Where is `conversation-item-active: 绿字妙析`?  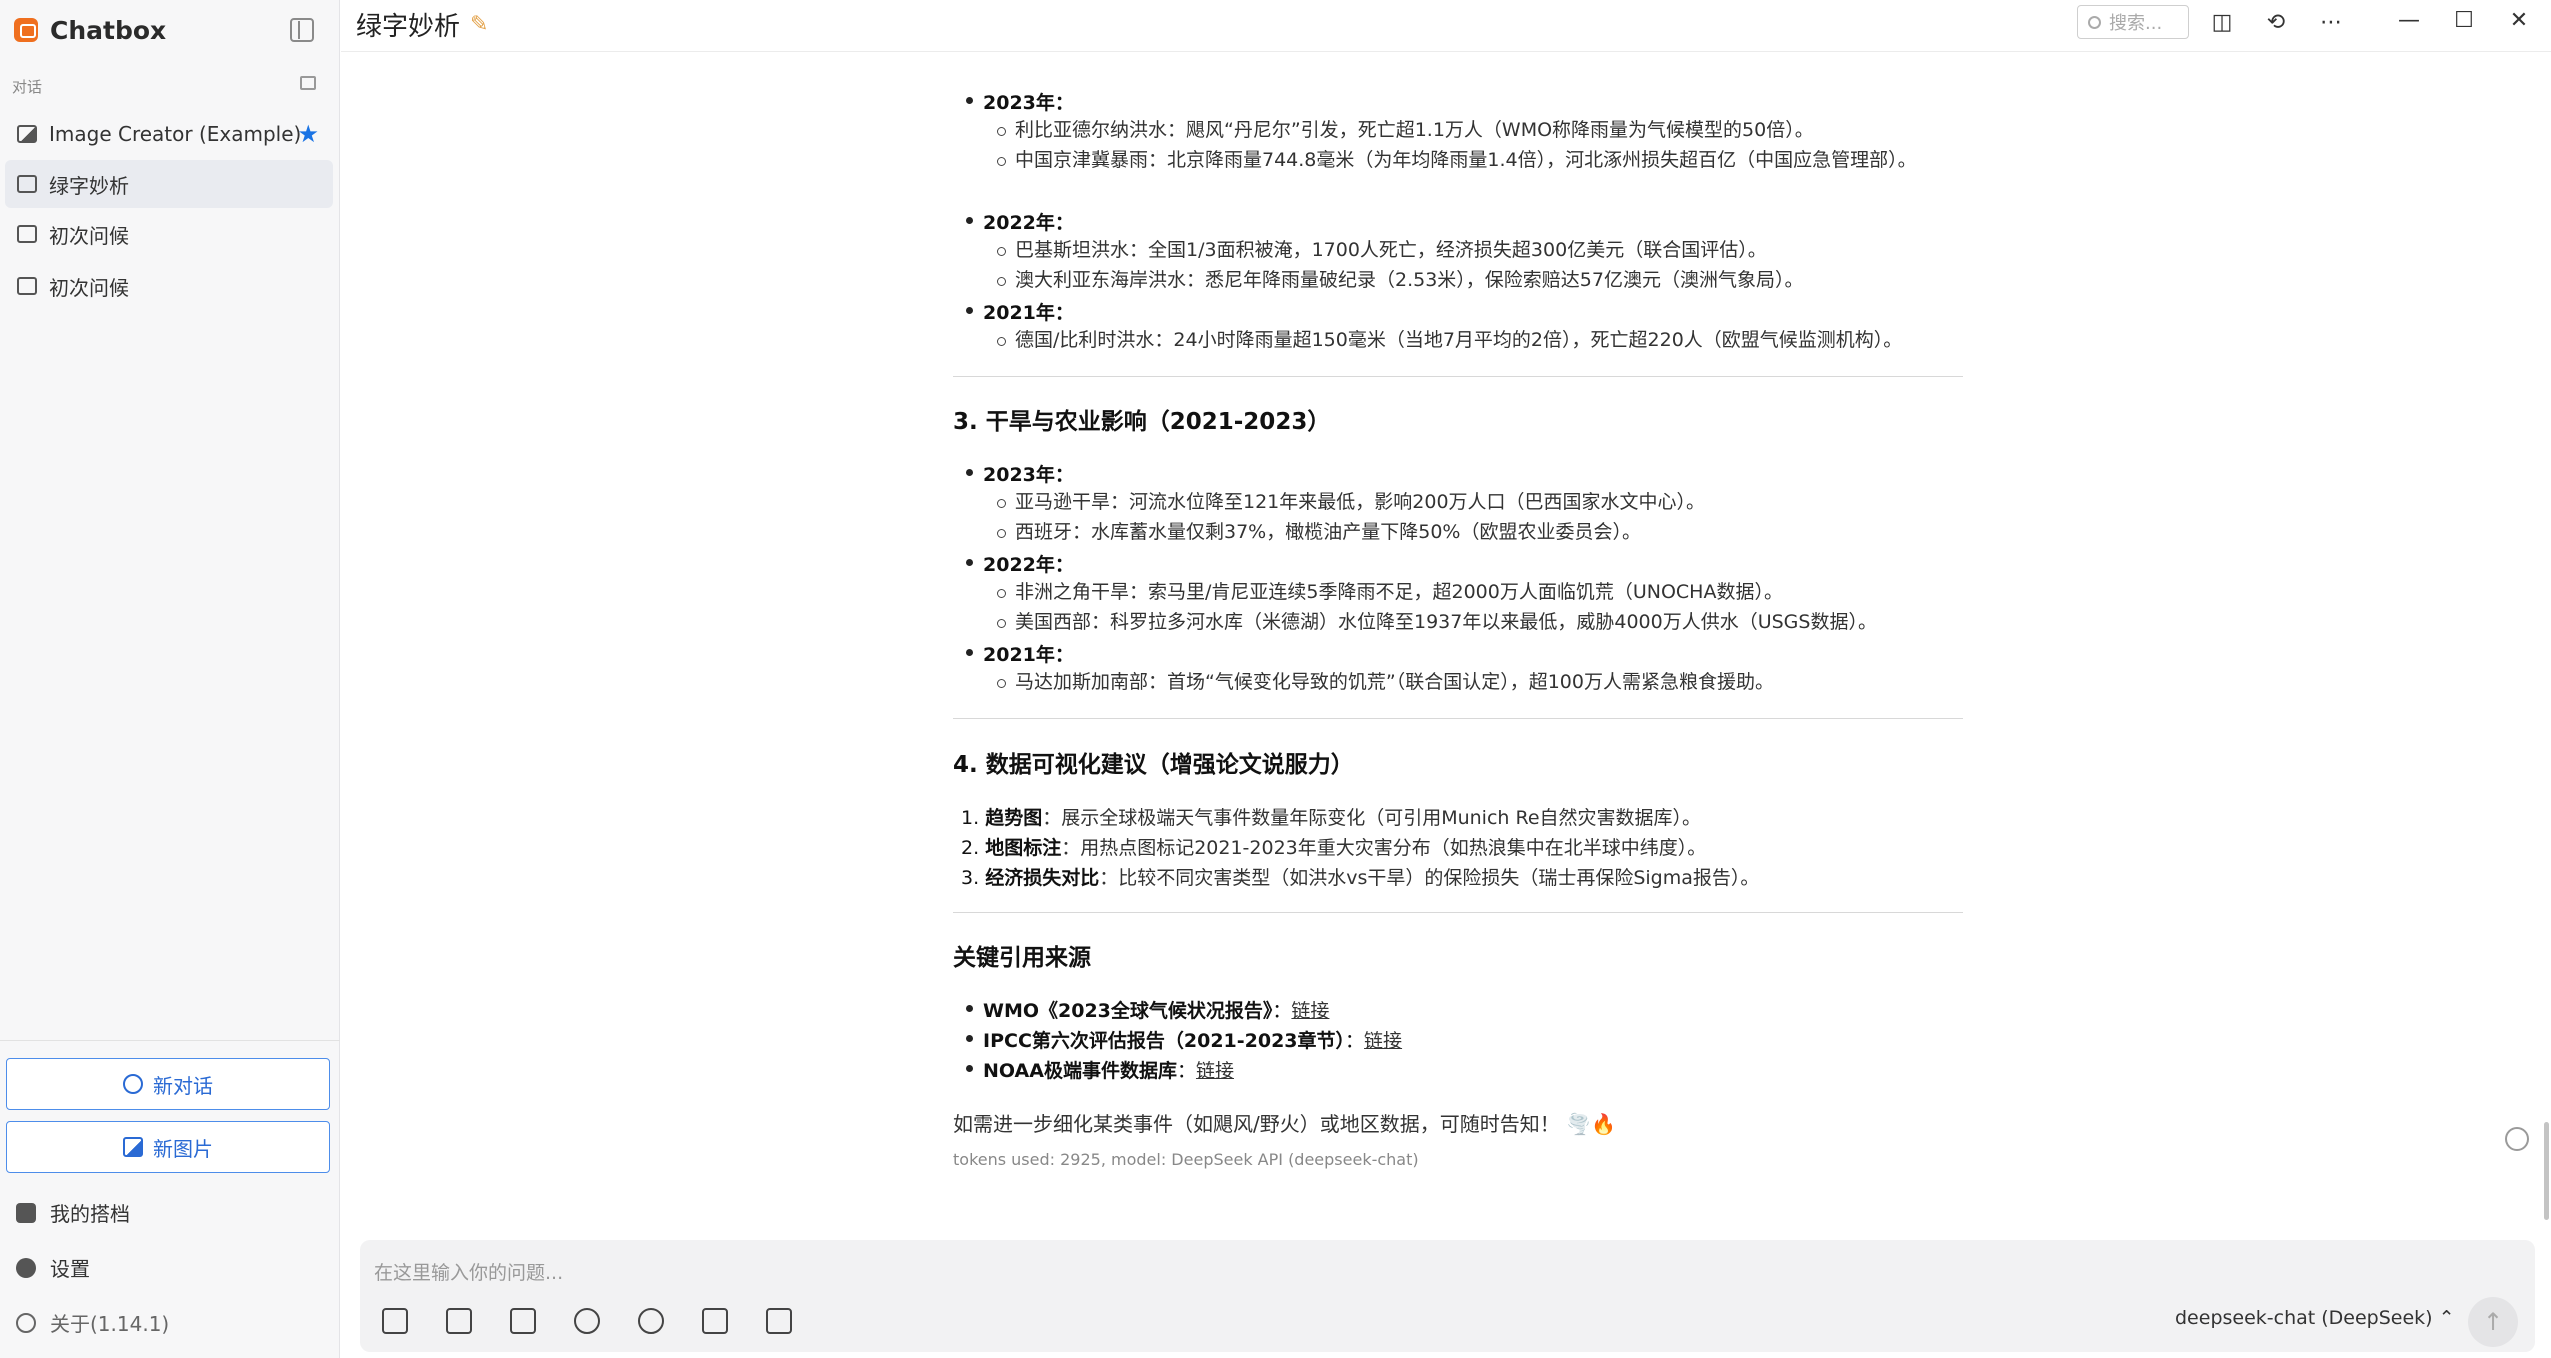 conversation-item-active: 绿字妙析 is located at coordinates (169, 184).